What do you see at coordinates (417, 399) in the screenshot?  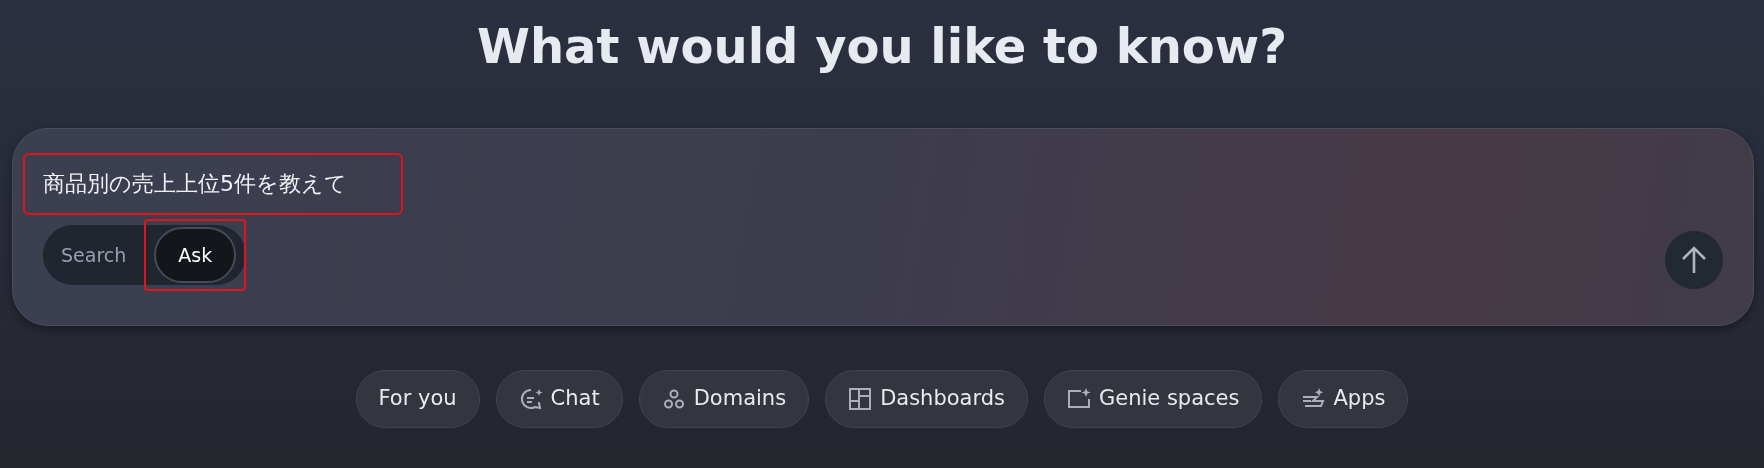 I see `category-chip: For you` at bounding box center [417, 399].